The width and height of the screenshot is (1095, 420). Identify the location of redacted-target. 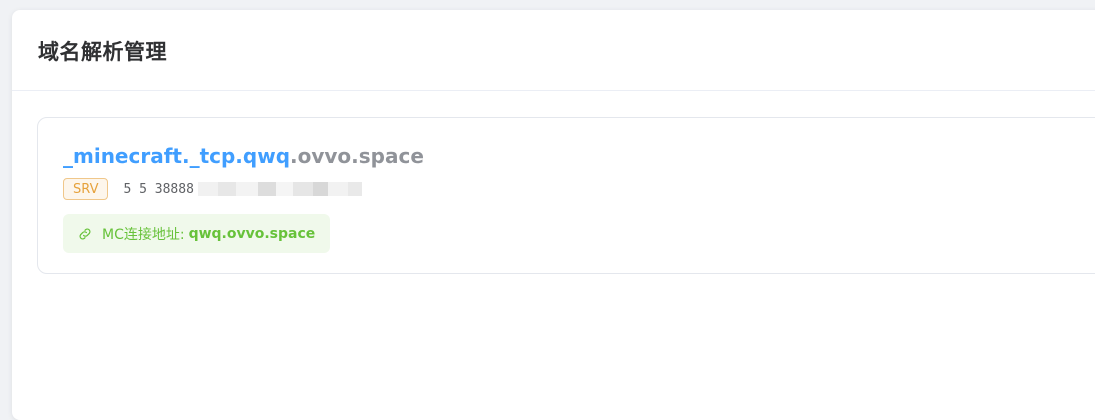
(279, 189).